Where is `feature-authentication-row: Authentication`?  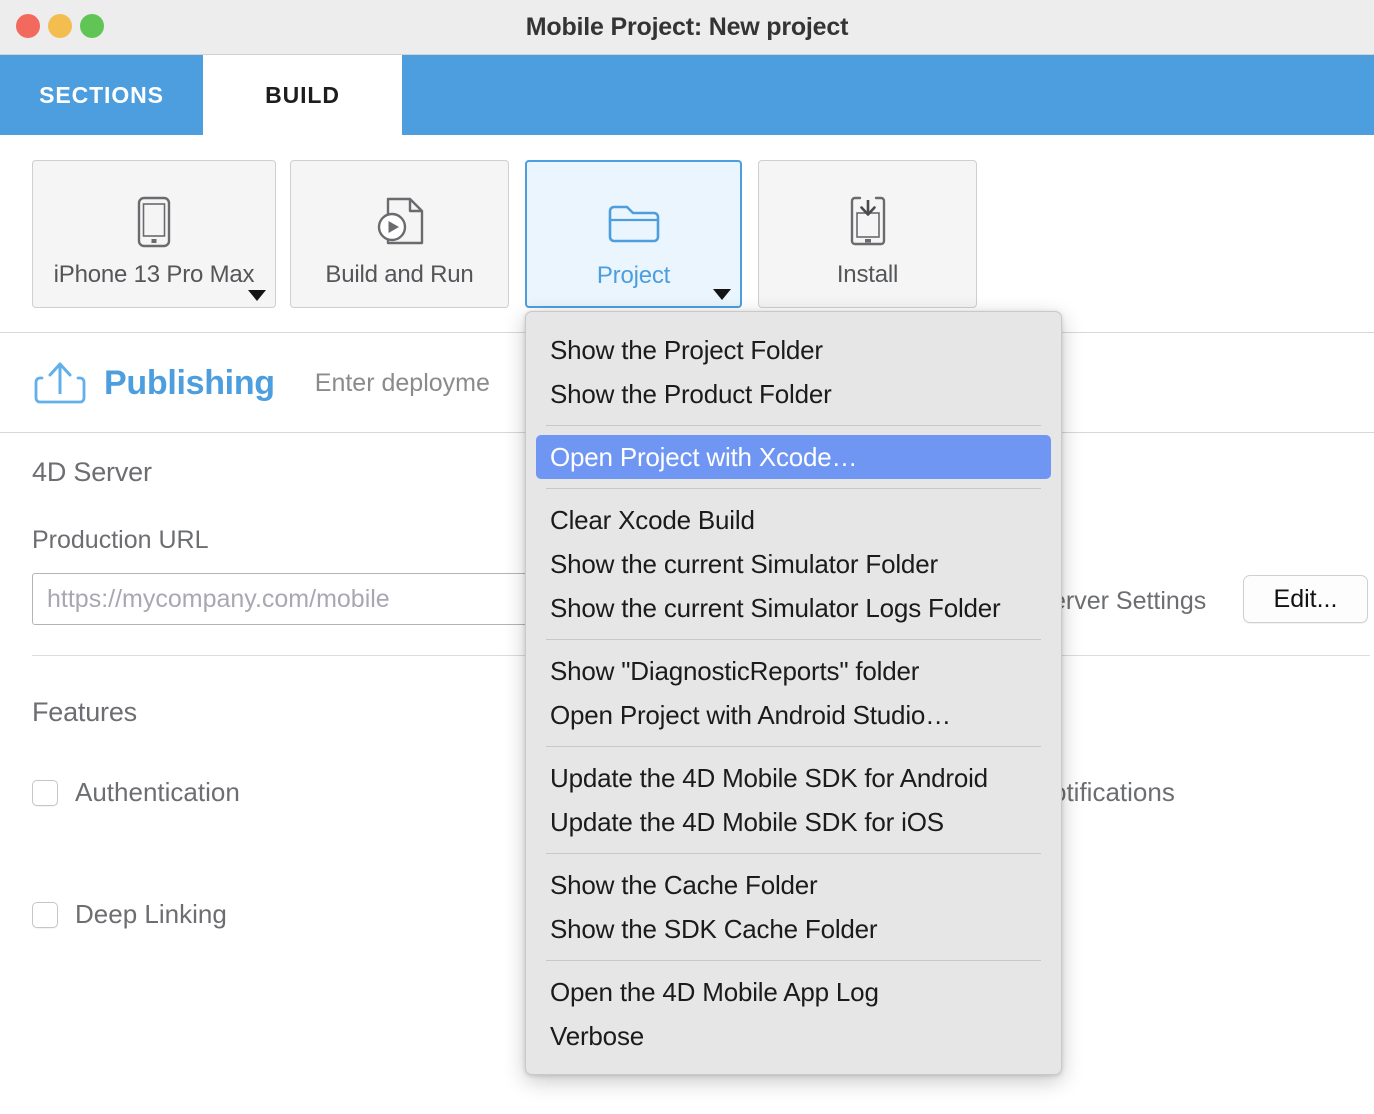 feature-authentication-row: Authentication is located at coordinates (136, 792).